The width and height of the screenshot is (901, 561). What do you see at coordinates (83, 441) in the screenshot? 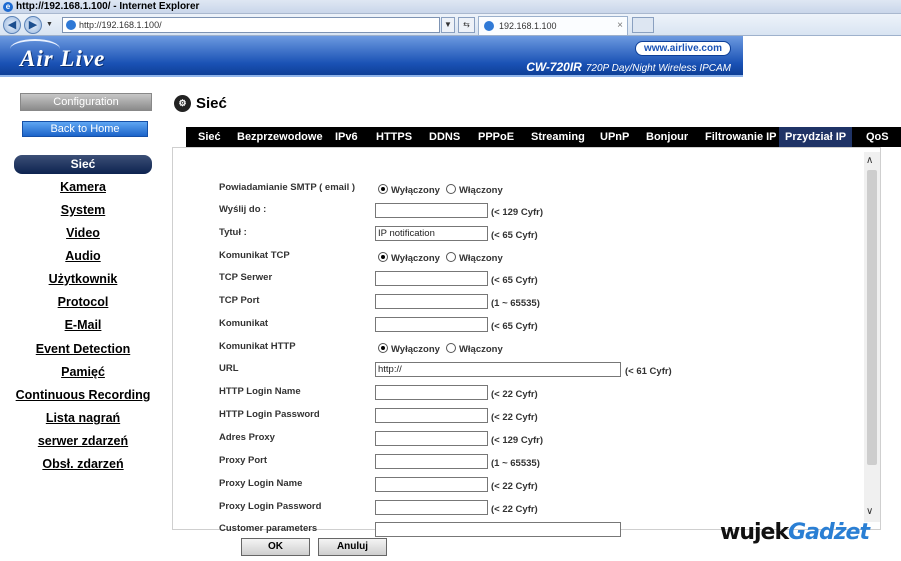
I see `sidebar-link: serwer zdarzeń` at bounding box center [83, 441].